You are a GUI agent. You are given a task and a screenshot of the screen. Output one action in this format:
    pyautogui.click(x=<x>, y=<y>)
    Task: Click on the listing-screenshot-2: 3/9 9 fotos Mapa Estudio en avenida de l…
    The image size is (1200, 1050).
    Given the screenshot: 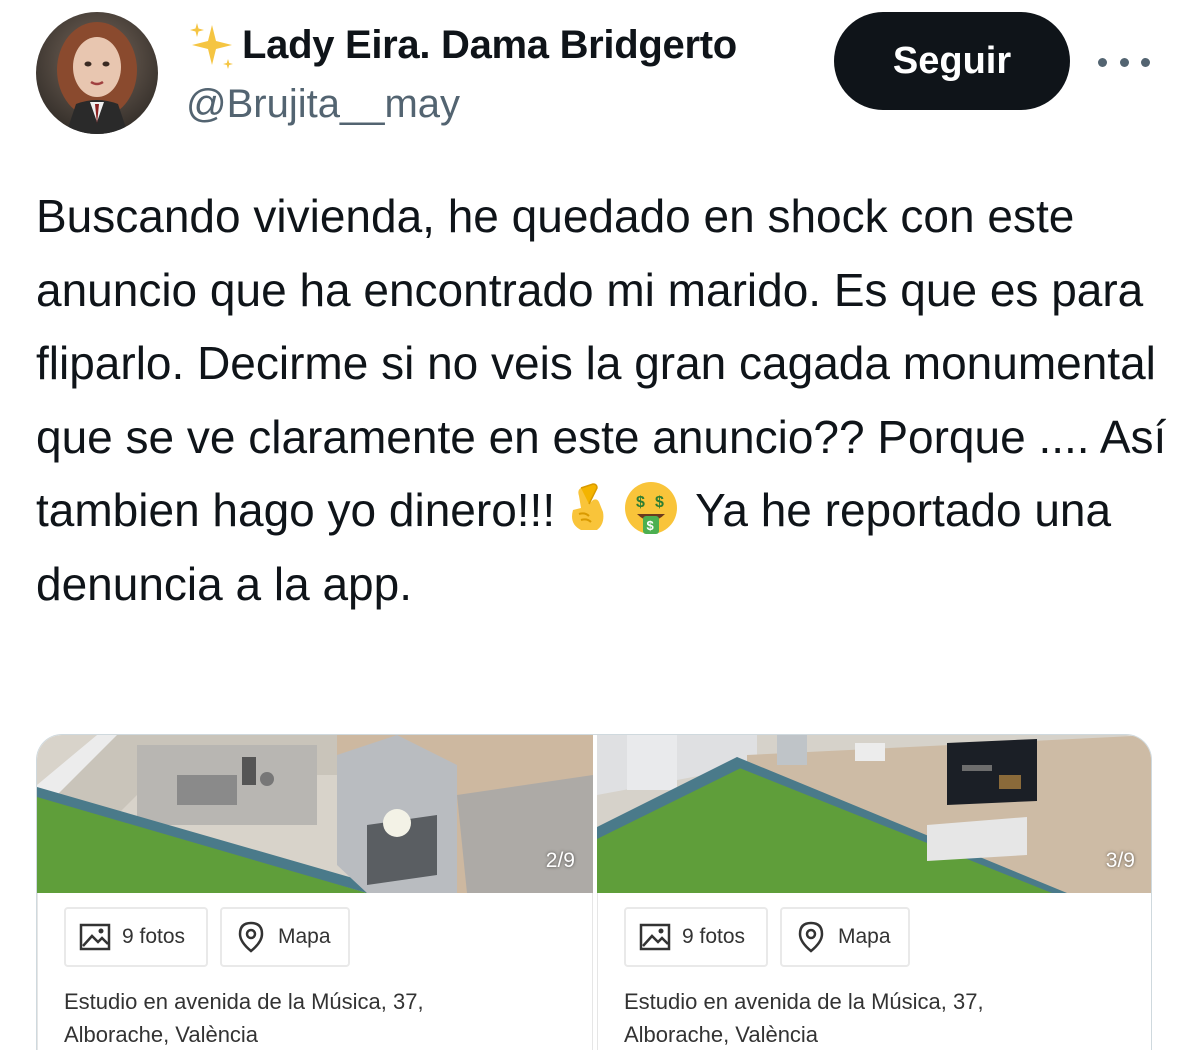 What is the action you would take?
    pyautogui.click(x=874, y=892)
    